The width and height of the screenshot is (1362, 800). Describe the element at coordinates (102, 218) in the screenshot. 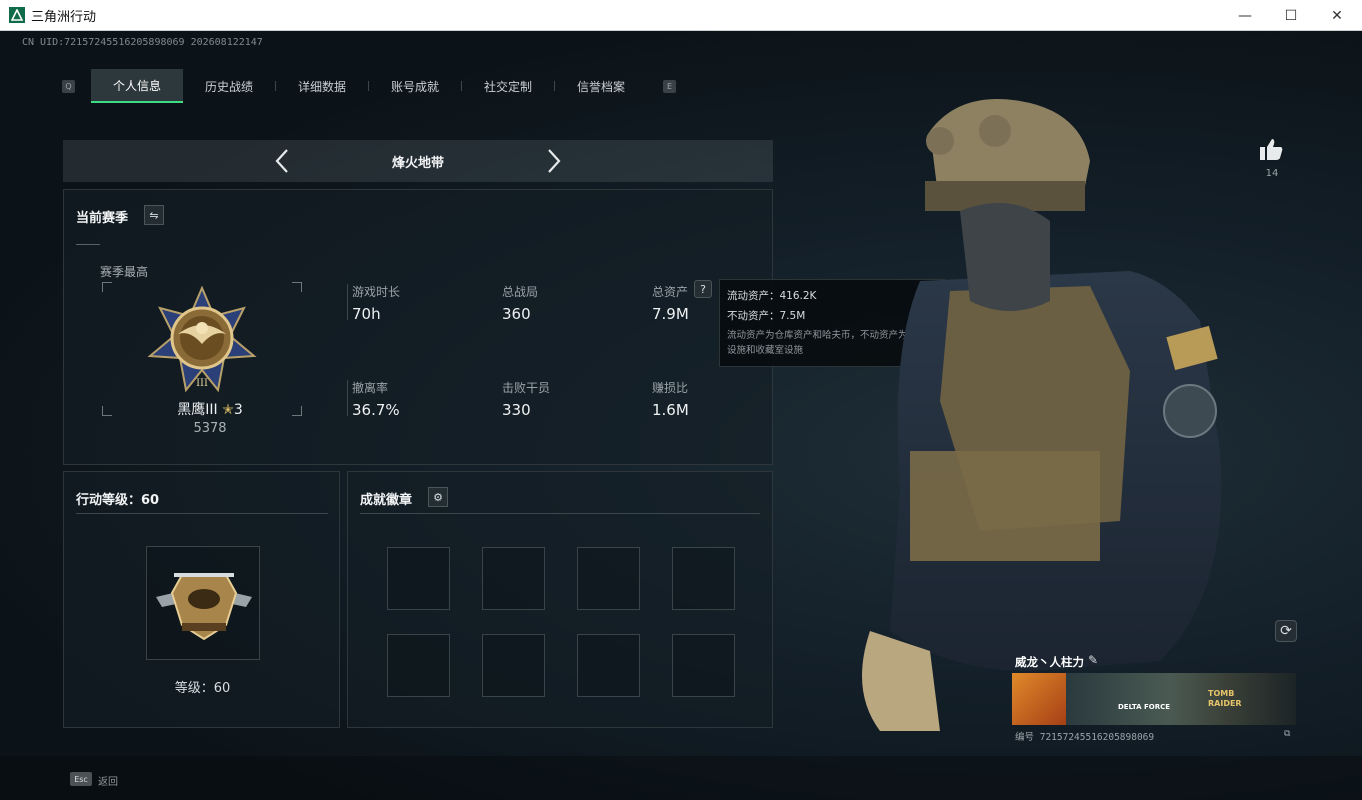

I see `season-title: 当前赛季` at that location.